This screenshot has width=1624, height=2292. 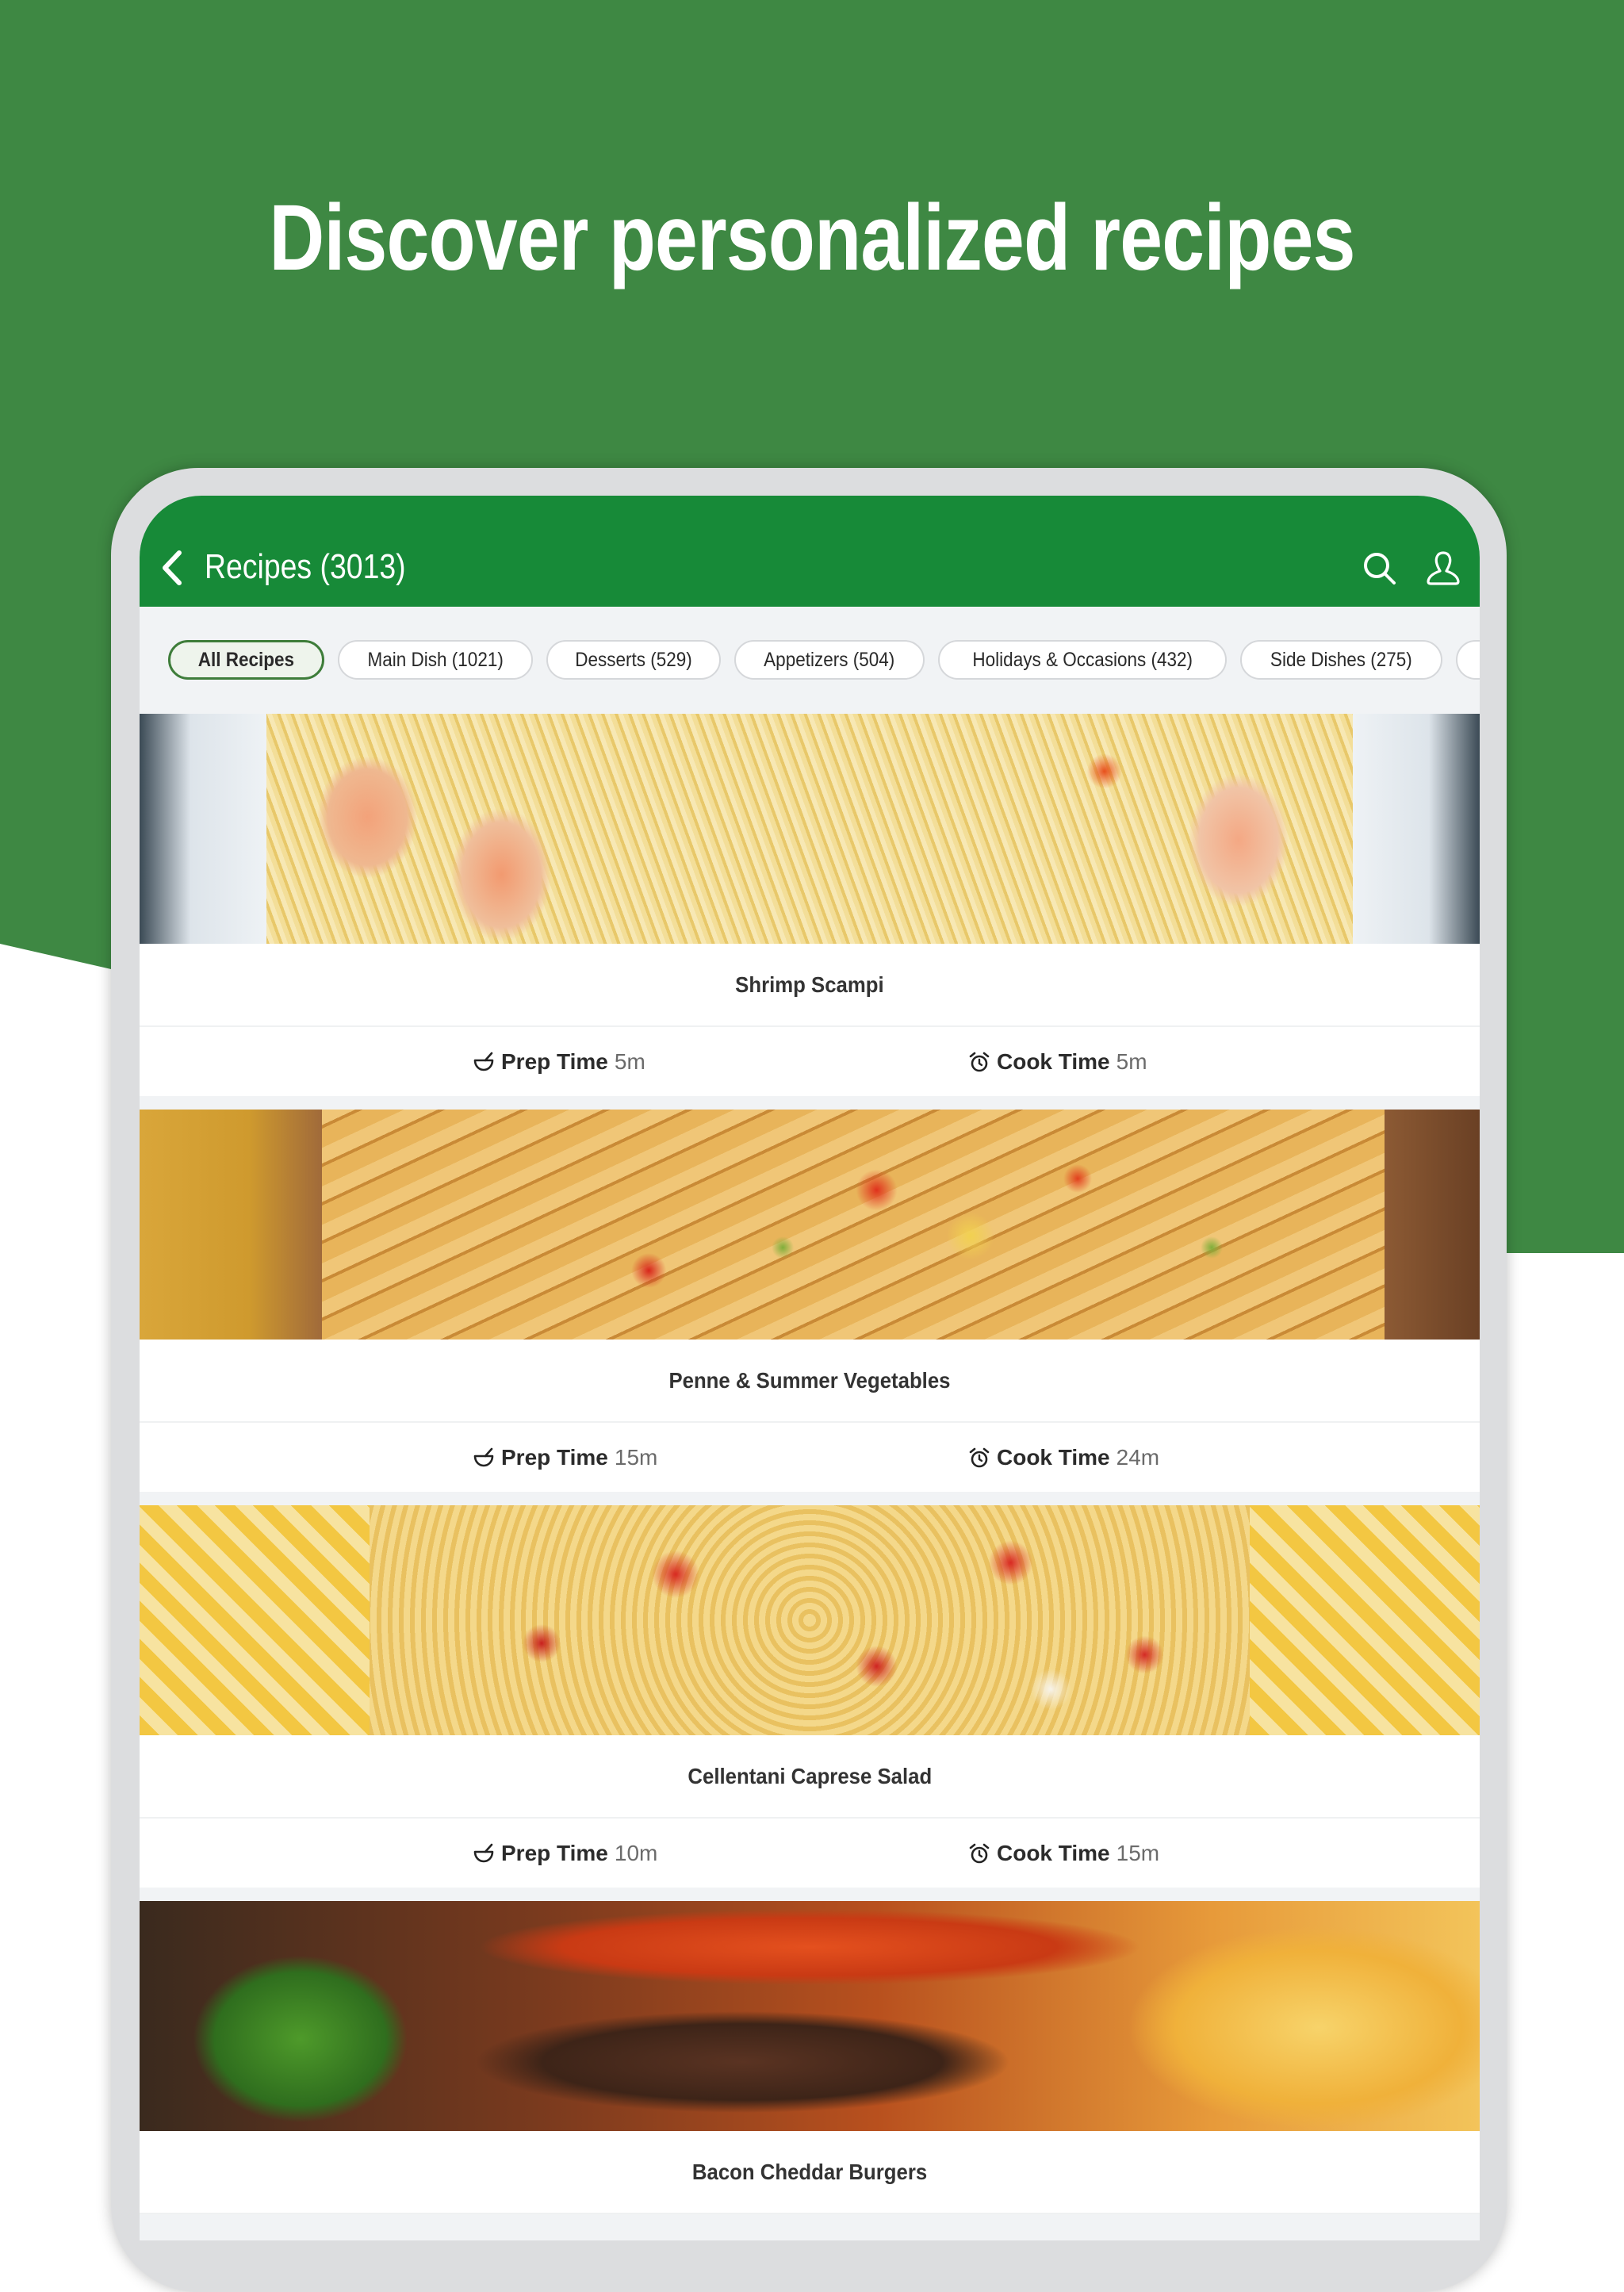 What do you see at coordinates (1138, 1457) in the screenshot?
I see `cook-time-value: 24m` at bounding box center [1138, 1457].